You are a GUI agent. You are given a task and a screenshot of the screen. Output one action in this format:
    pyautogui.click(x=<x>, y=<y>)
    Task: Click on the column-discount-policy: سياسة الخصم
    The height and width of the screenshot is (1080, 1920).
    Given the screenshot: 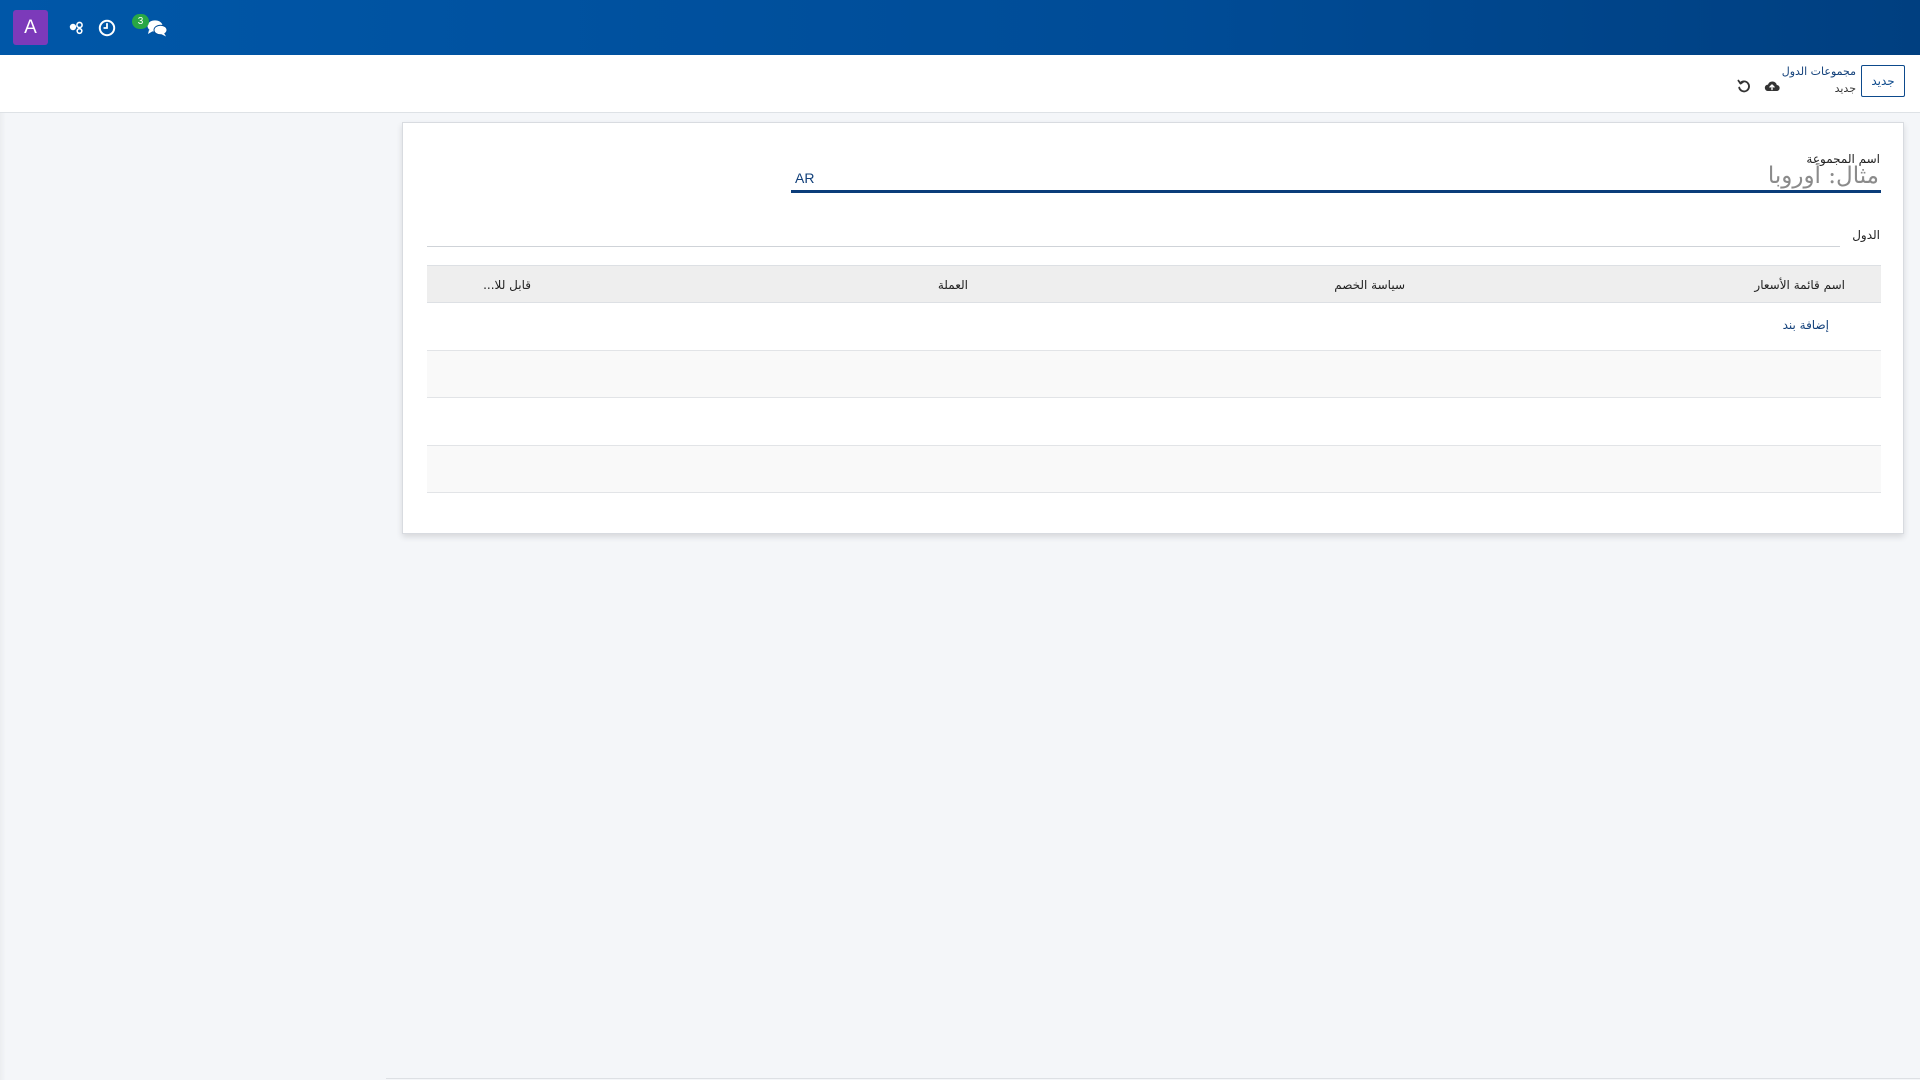 What is the action you would take?
    pyautogui.click(x=1369, y=285)
    